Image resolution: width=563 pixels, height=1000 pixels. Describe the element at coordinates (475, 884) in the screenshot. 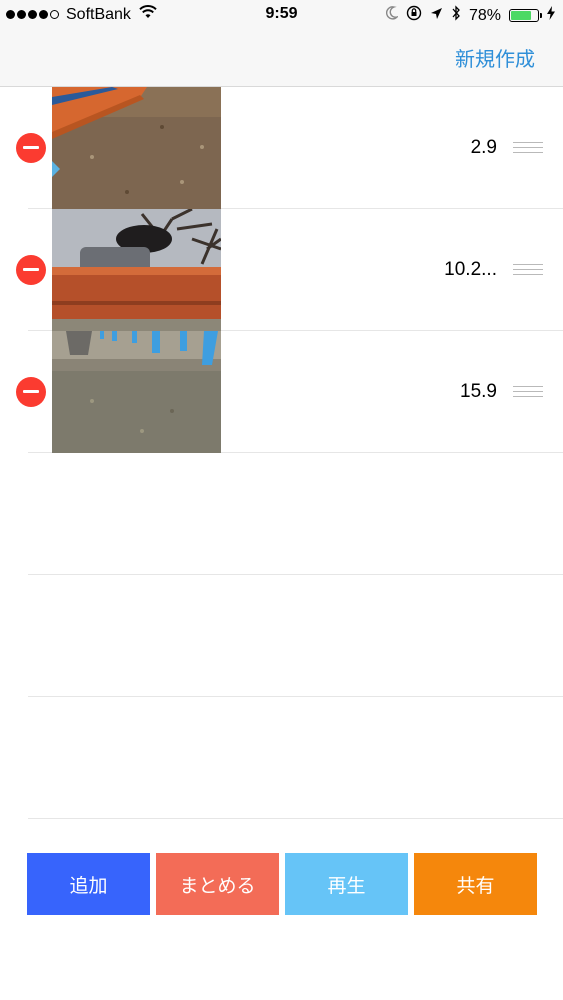

I see `share-button: 共有` at that location.